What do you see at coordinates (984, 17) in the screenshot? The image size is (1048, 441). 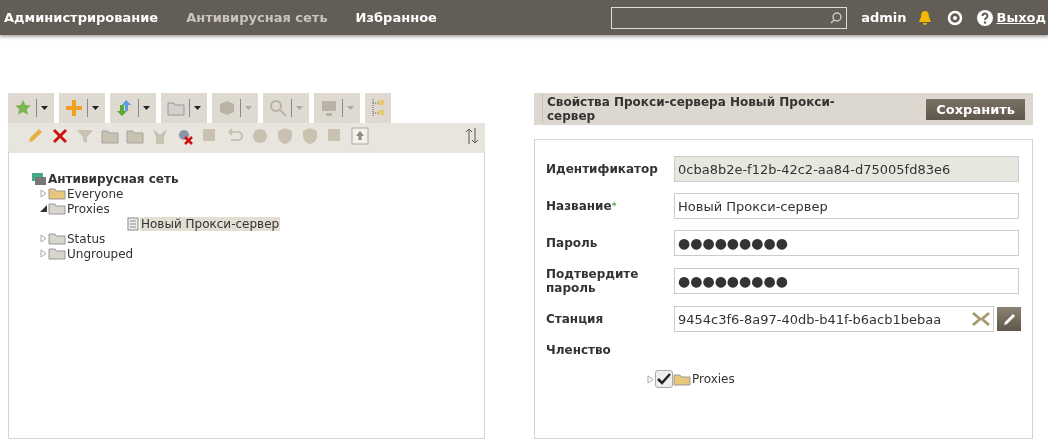 I see `help-icon` at bounding box center [984, 17].